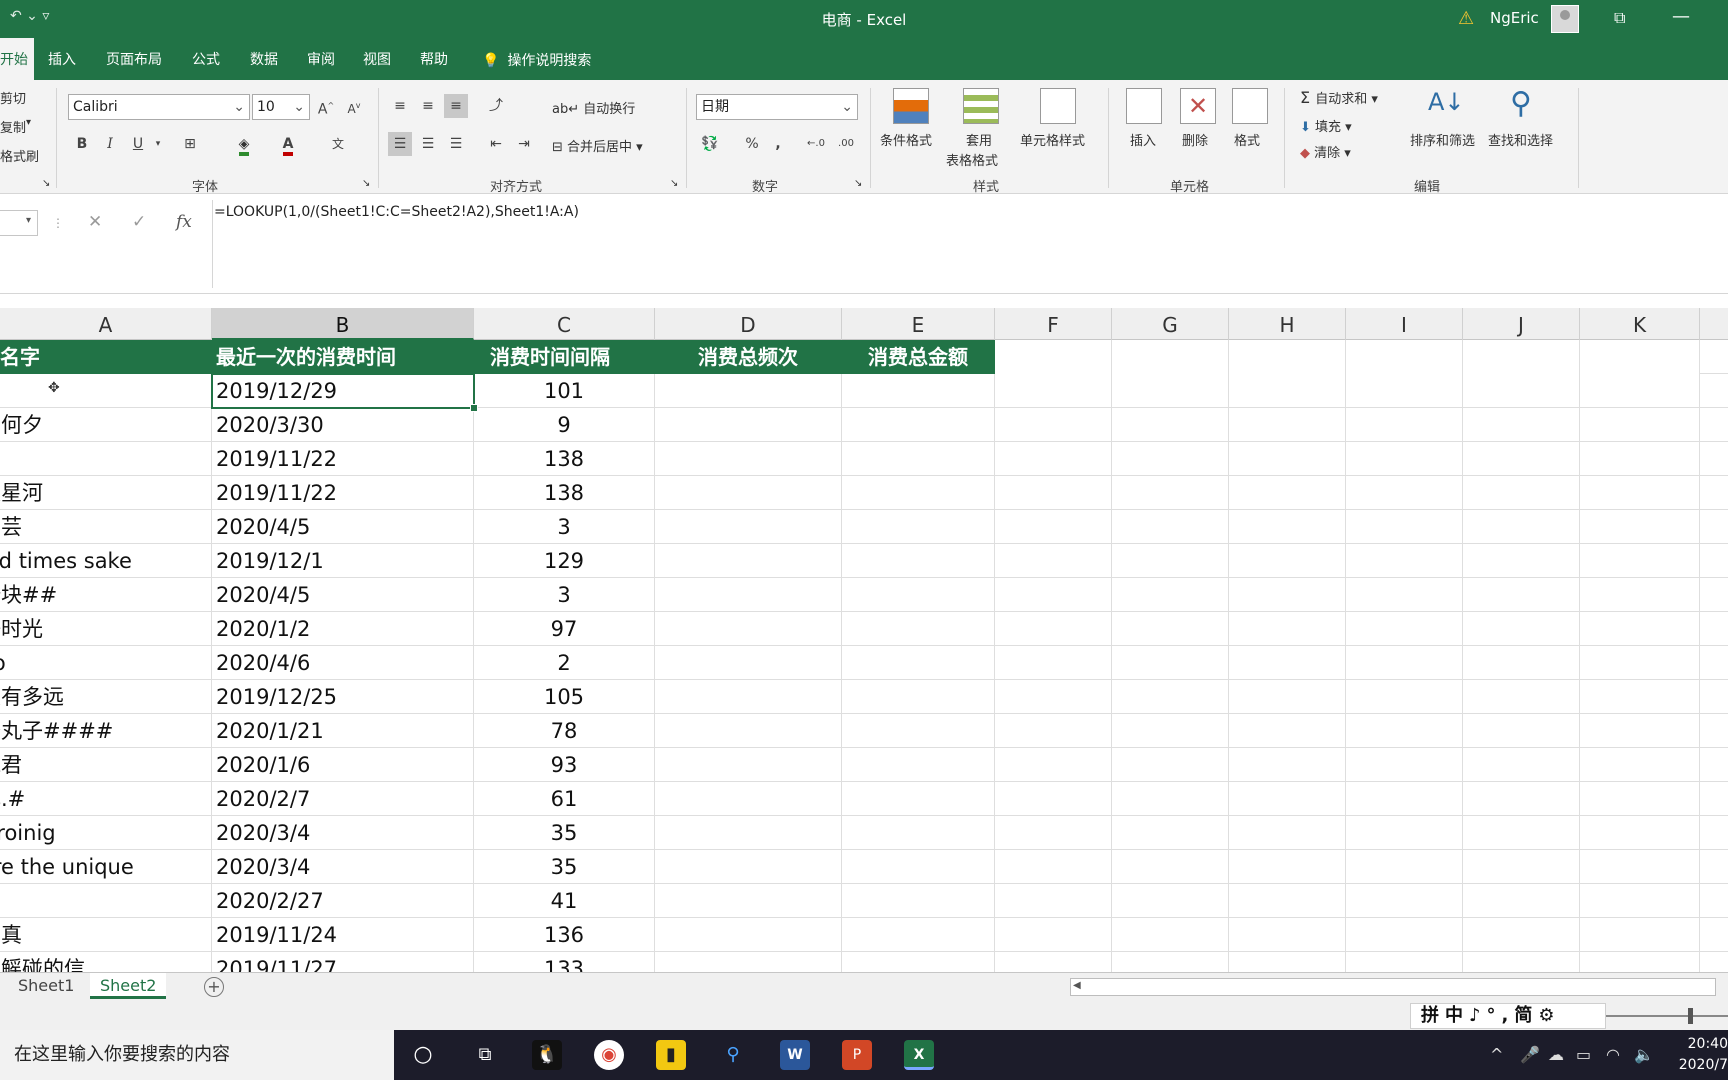 The width and height of the screenshot is (1728, 1080). Describe the element at coordinates (1556, 1054) in the screenshot. I see `onedrive-icon: ☁` at that location.